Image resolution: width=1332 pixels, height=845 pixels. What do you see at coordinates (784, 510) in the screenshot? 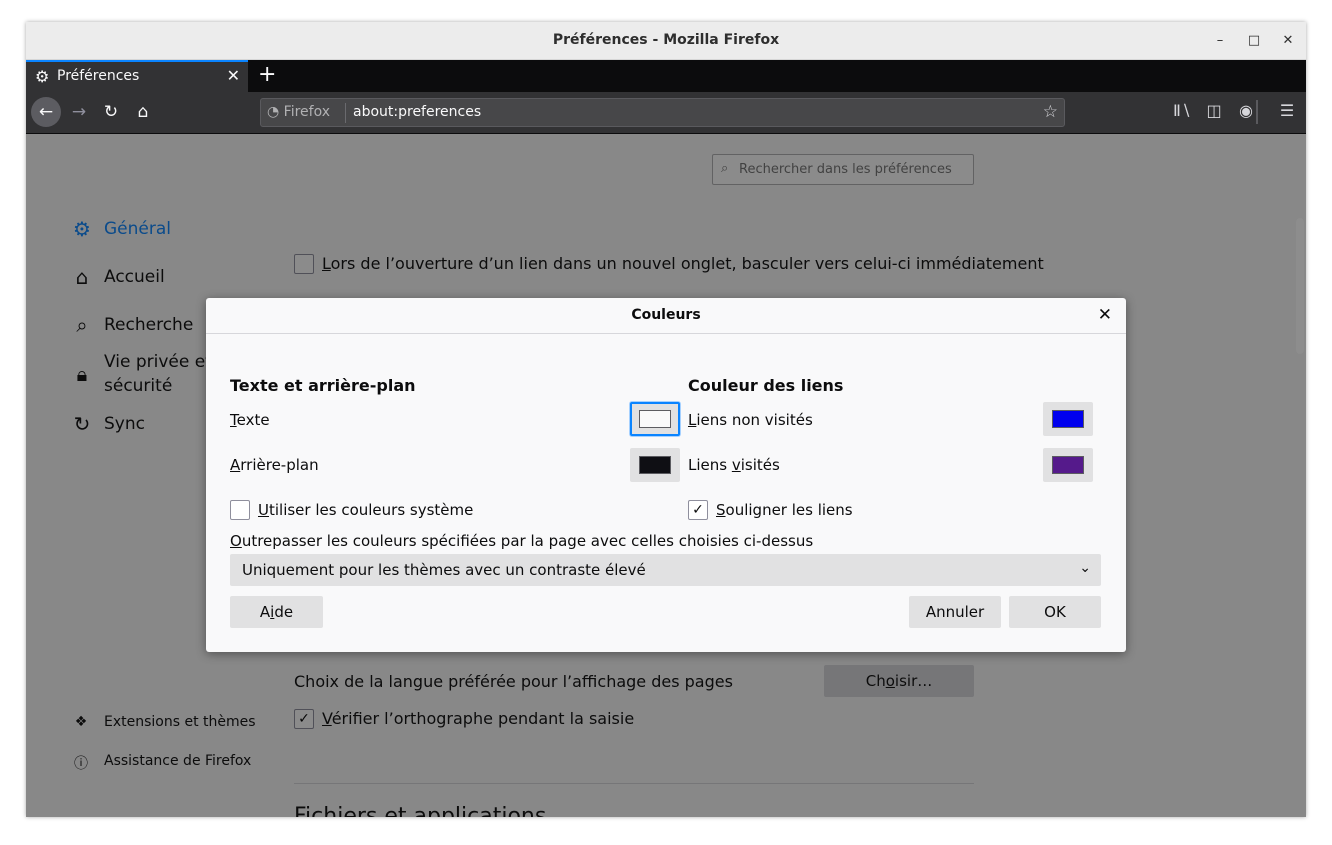
I see `underline-links-label: Souligner les liens` at bounding box center [784, 510].